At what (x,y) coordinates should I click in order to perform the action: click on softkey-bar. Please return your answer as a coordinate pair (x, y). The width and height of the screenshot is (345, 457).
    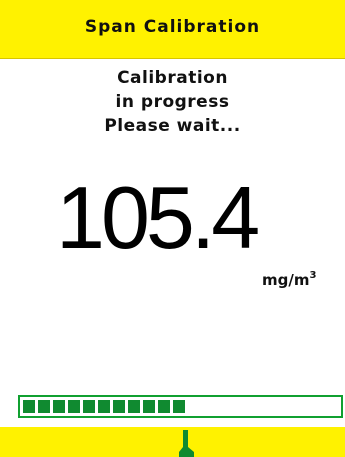
    Looking at the image, I should click on (172, 442).